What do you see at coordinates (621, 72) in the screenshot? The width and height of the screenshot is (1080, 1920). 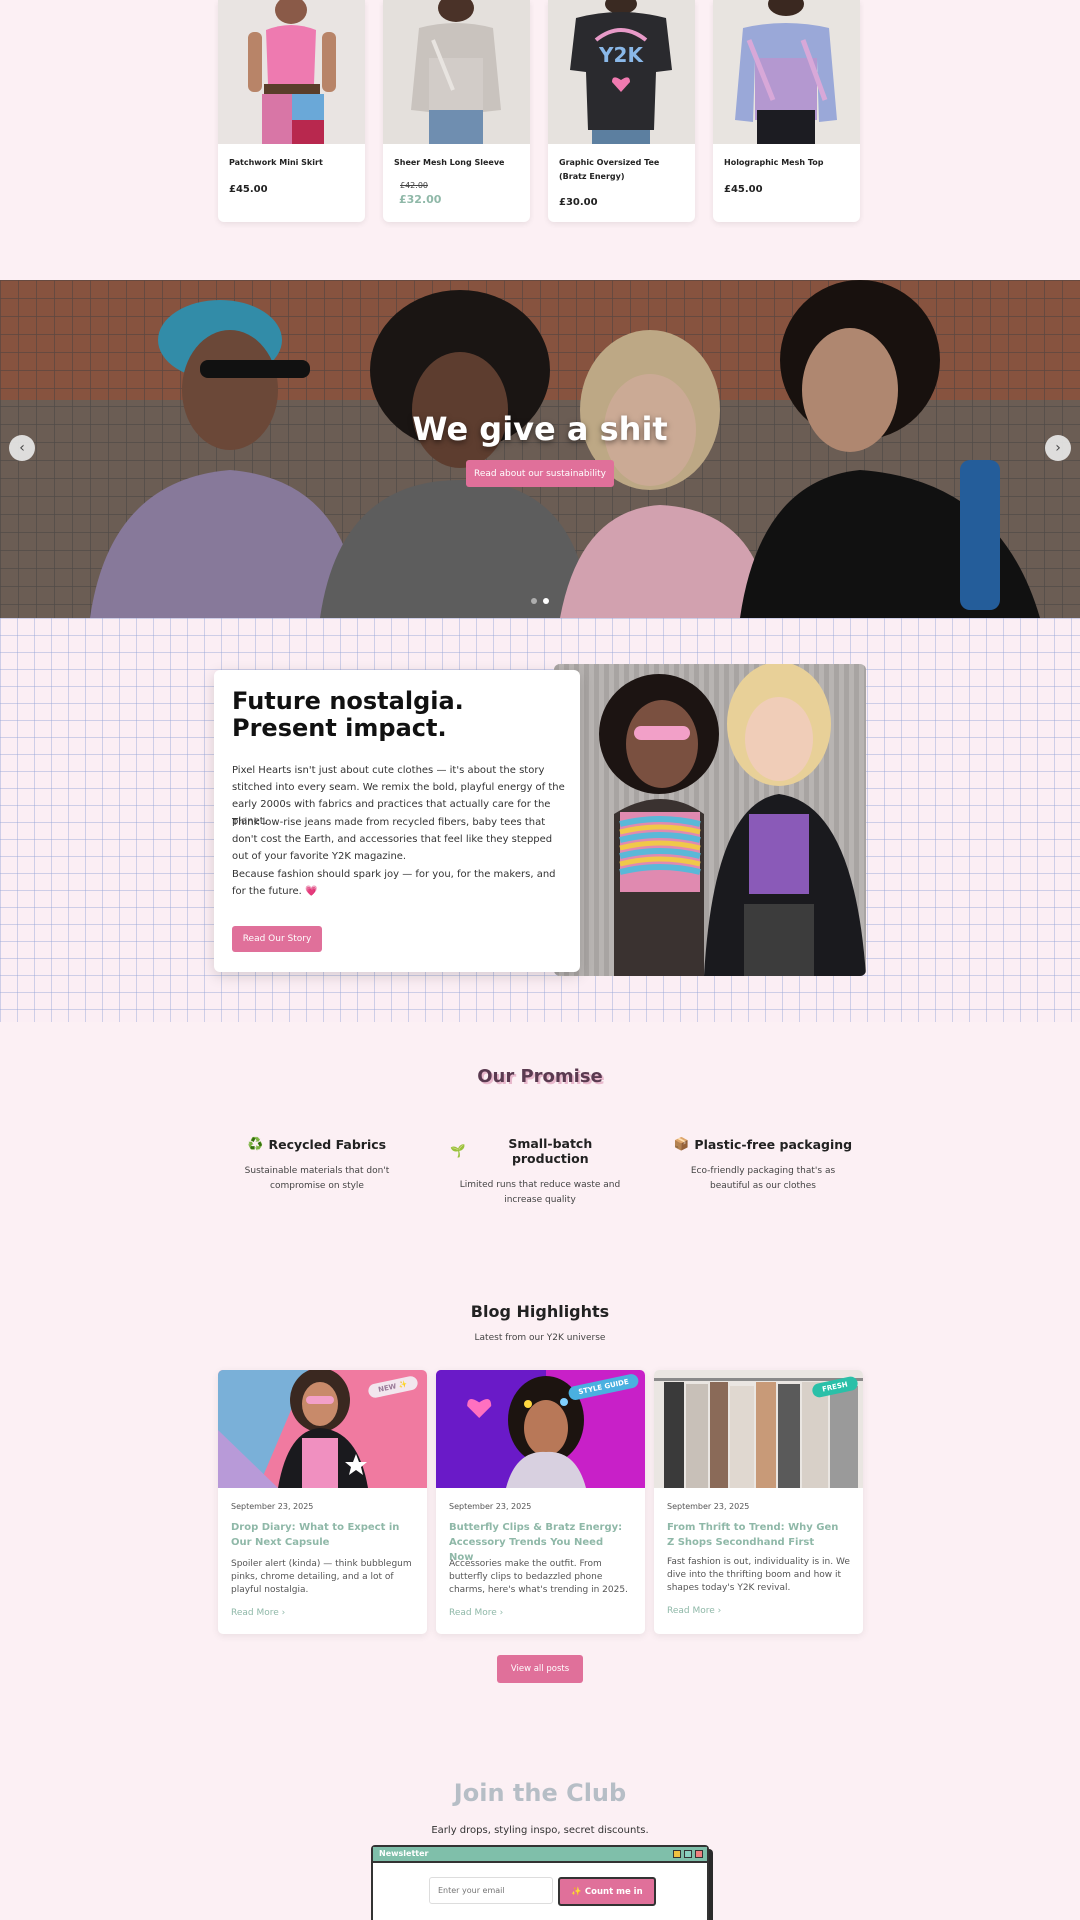 I see `product-image: Y2K` at bounding box center [621, 72].